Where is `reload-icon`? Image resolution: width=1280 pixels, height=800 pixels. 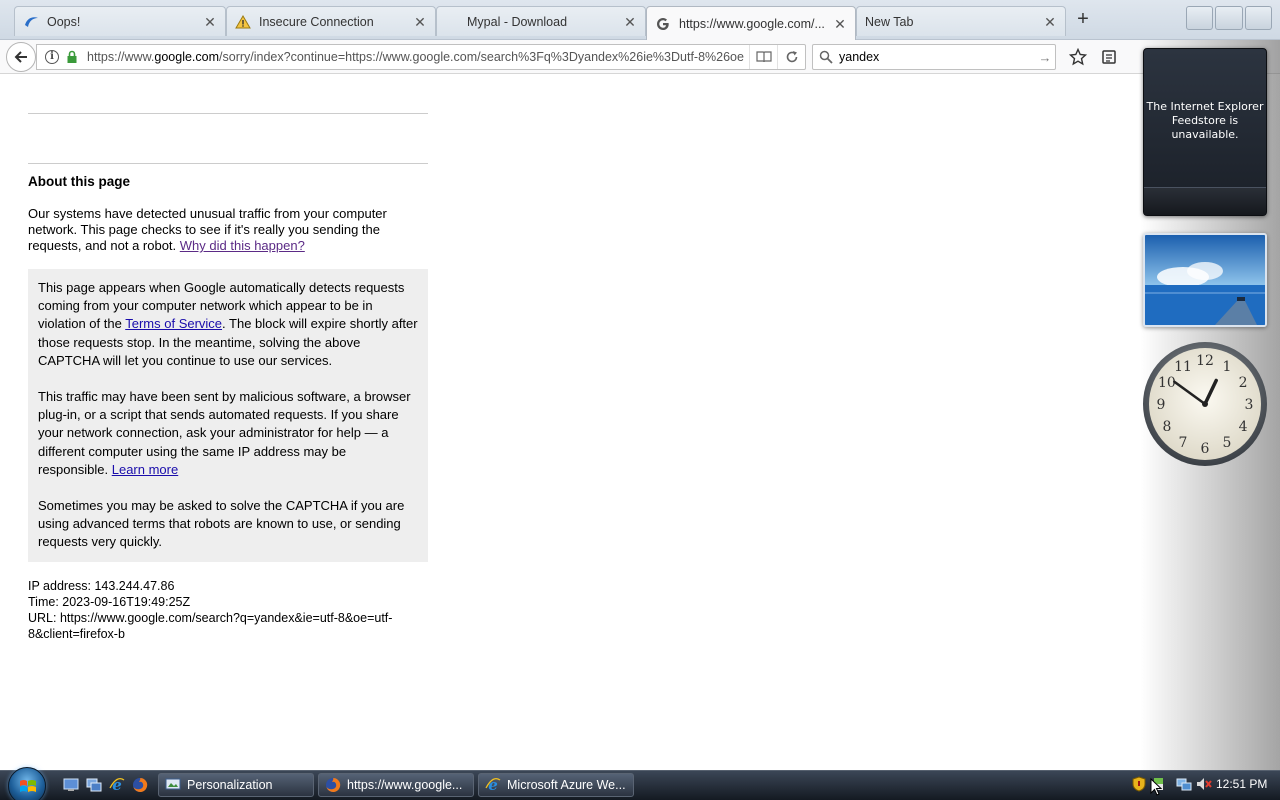
reload-icon is located at coordinates (791, 57).